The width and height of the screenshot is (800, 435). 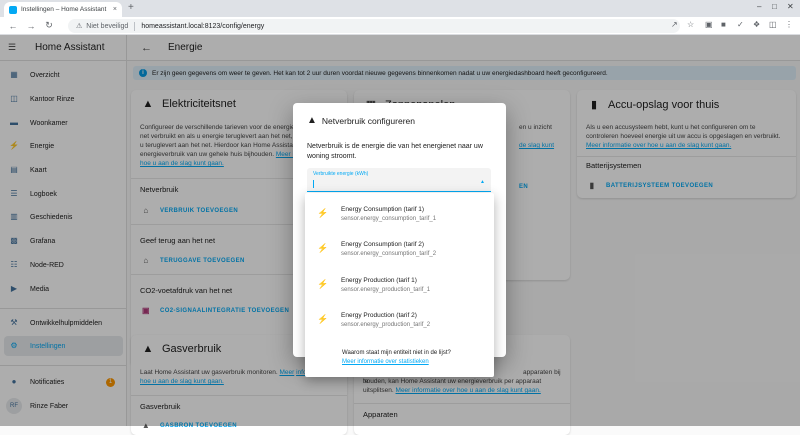 What do you see at coordinates (690, 24) in the screenshot?
I see `star-icon: ☆` at bounding box center [690, 24].